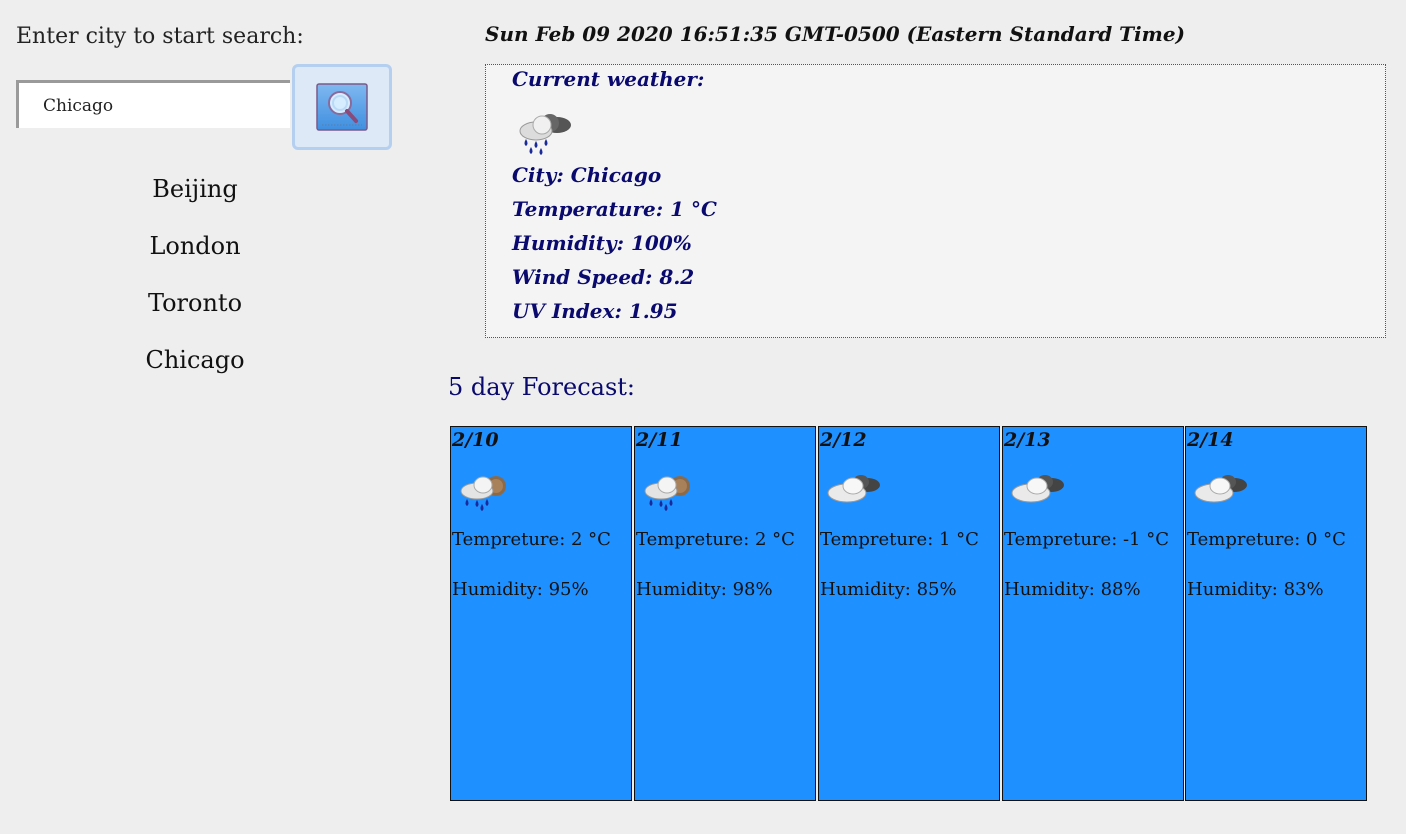  I want to click on forecast-date: 2/11, so click(659, 440).